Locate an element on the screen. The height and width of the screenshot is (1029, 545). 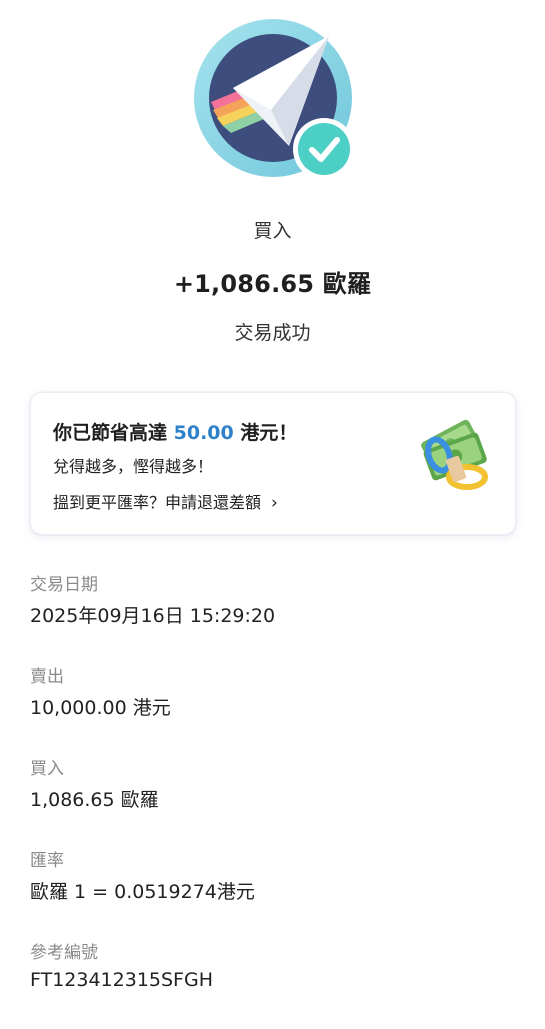
money-stack-icon is located at coordinates (454, 454).